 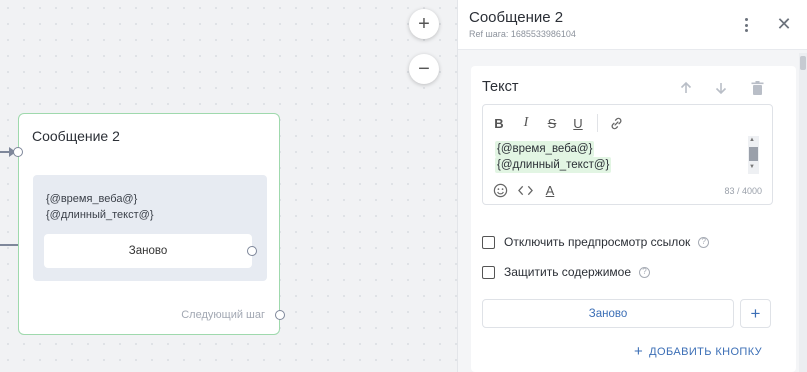 What do you see at coordinates (150, 228) in the screenshot?
I see `node-message-preview: {@время_веба@} {@длинный_текст@} Заново` at bounding box center [150, 228].